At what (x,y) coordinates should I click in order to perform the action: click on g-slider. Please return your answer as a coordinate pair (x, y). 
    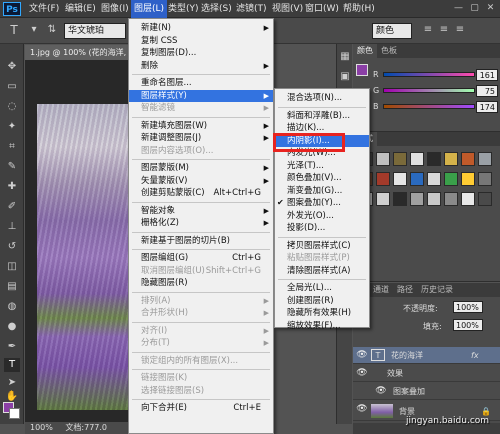
    Looking at the image, I should click on (429, 90).